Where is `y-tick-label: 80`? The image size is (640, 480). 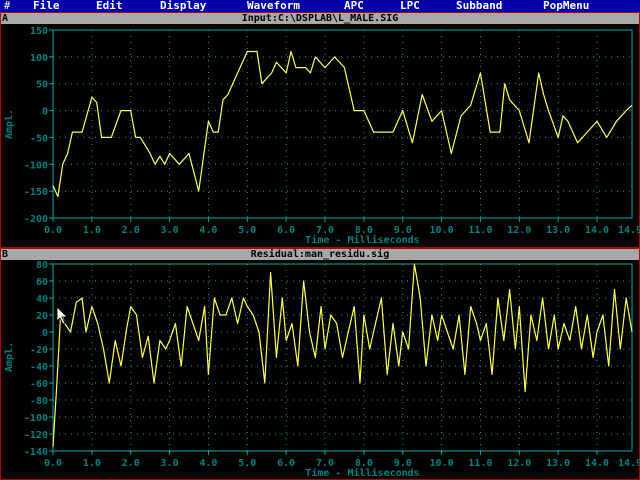
y-tick-label: 80 is located at coordinates (42, 265).